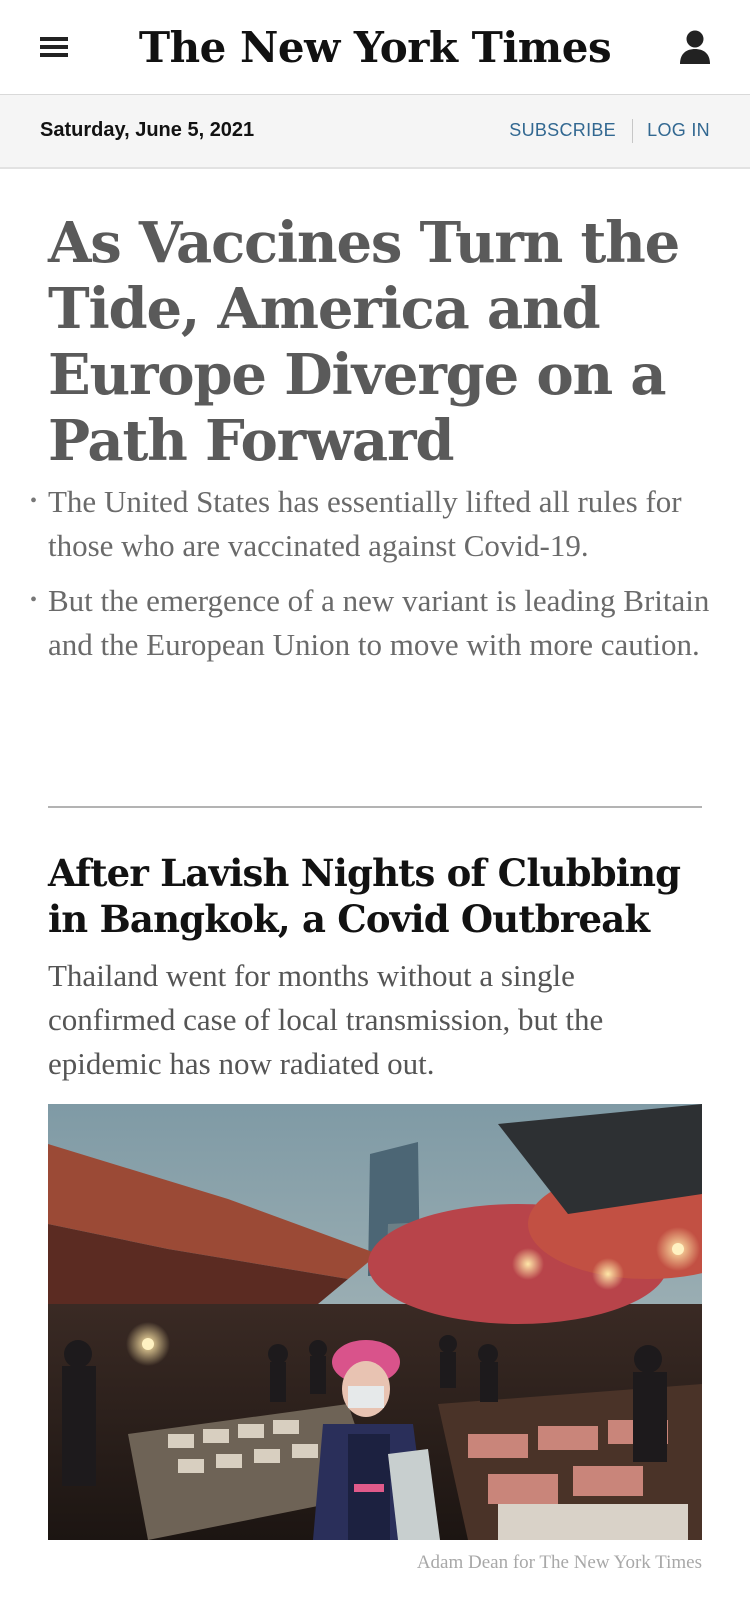 This screenshot has width=750, height=1600. I want to click on date-bar: Saturday, June 5, 2021 SUBSCRIBE LOG IN, so click(375, 132).